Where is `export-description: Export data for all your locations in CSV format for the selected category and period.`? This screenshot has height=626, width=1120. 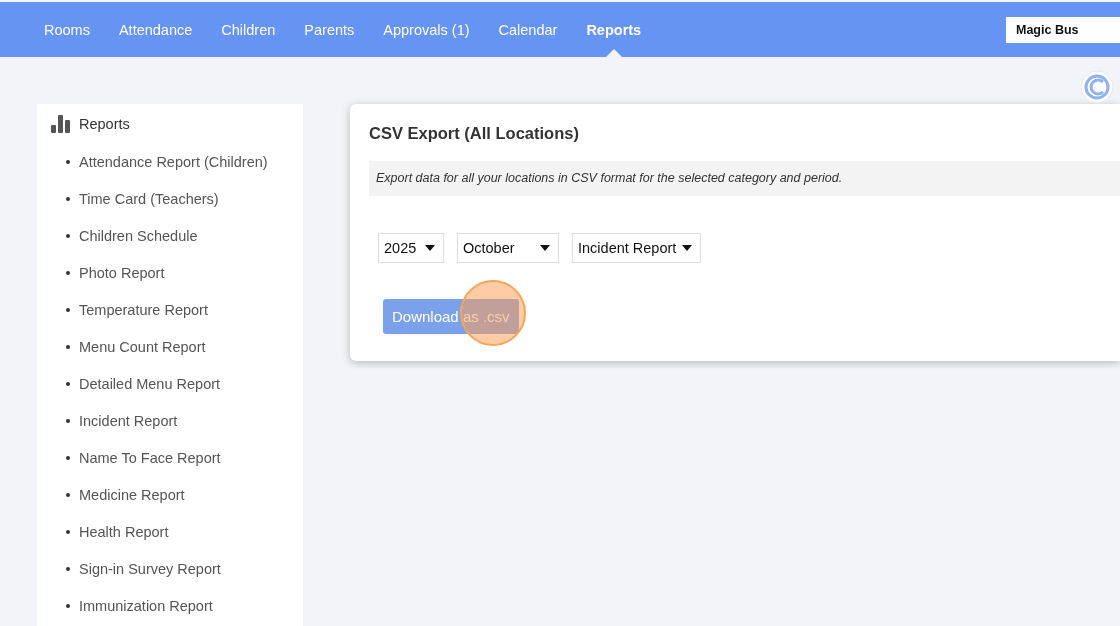
export-description: Export data for all your locations in CSV format for the selected category and period. is located at coordinates (744, 178).